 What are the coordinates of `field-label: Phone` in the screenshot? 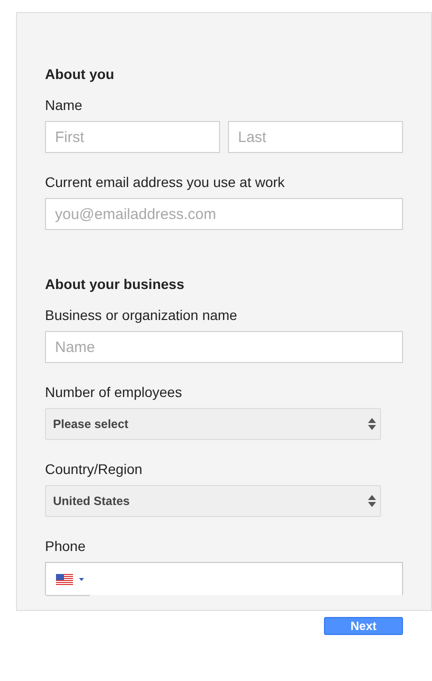 It's located at (65, 546).